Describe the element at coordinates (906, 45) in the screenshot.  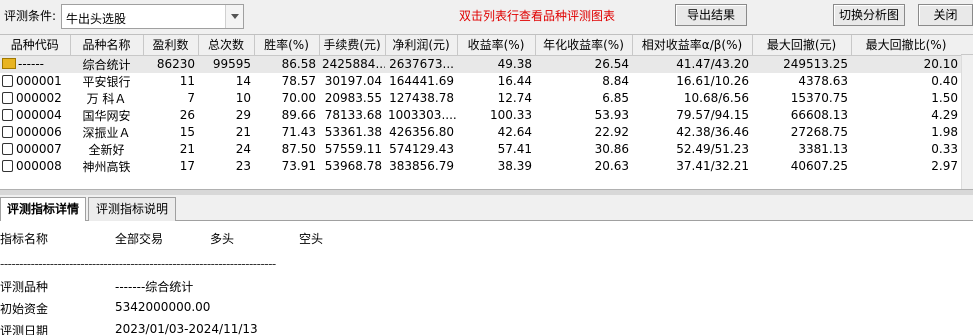
I see `col-header-max-drawdown-ratio: 最大回撤比(%)` at that location.